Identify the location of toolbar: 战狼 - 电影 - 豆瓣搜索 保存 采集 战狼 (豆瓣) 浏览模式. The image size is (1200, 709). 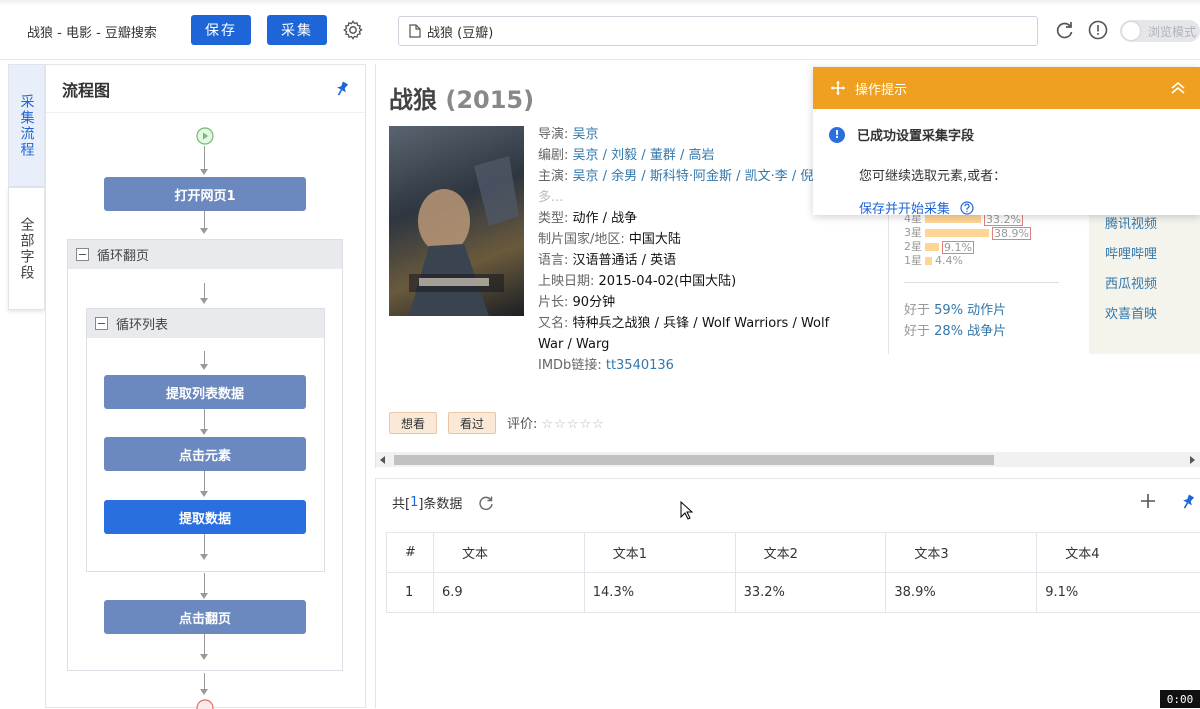
(600, 30).